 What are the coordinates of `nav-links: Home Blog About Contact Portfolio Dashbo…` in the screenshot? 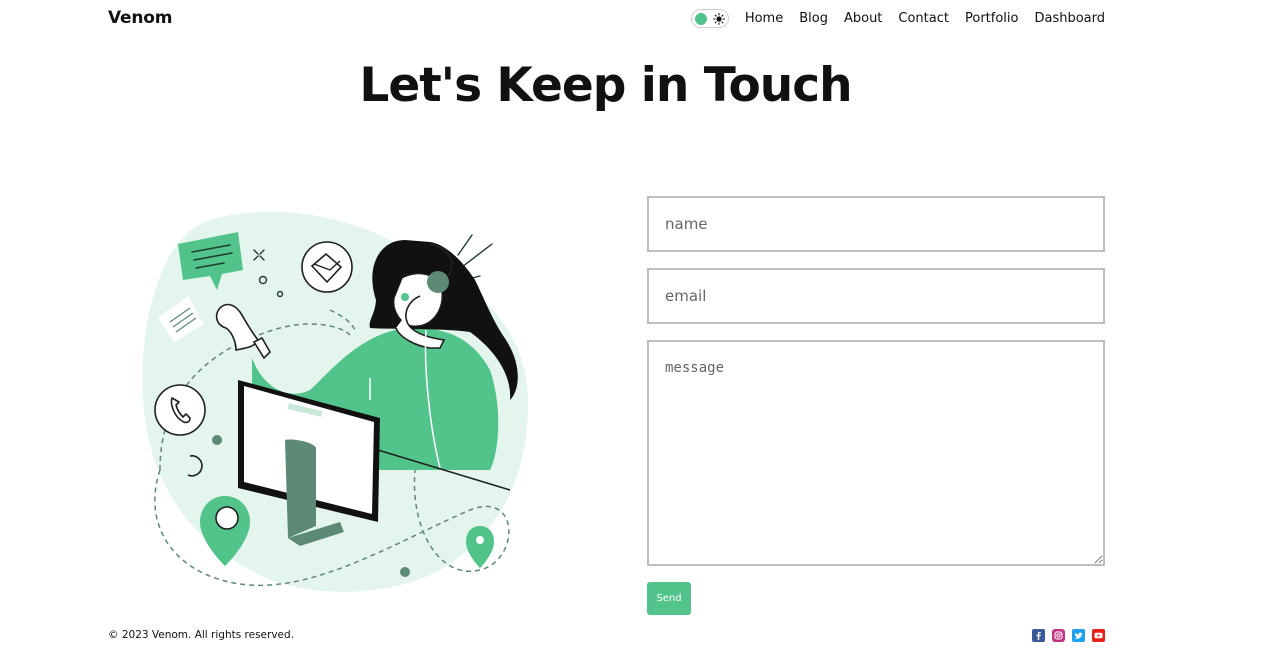 It's located at (925, 18).